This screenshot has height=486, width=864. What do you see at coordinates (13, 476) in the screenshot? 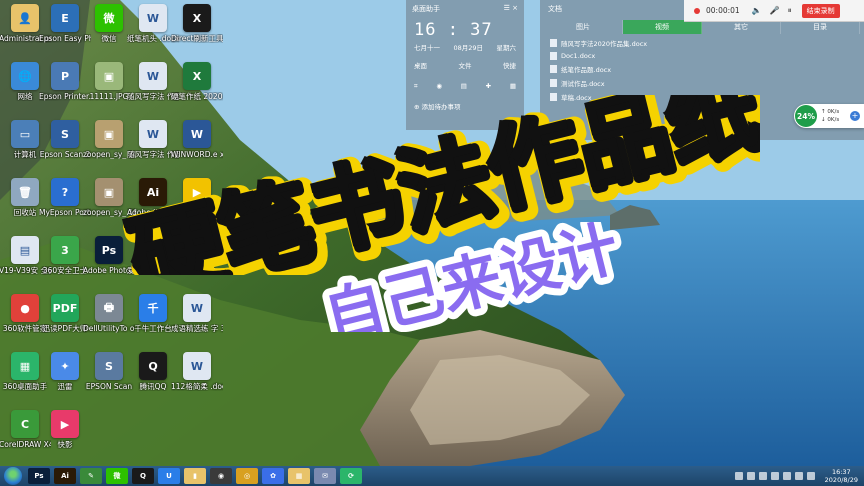
I see `start-button` at bounding box center [13, 476].